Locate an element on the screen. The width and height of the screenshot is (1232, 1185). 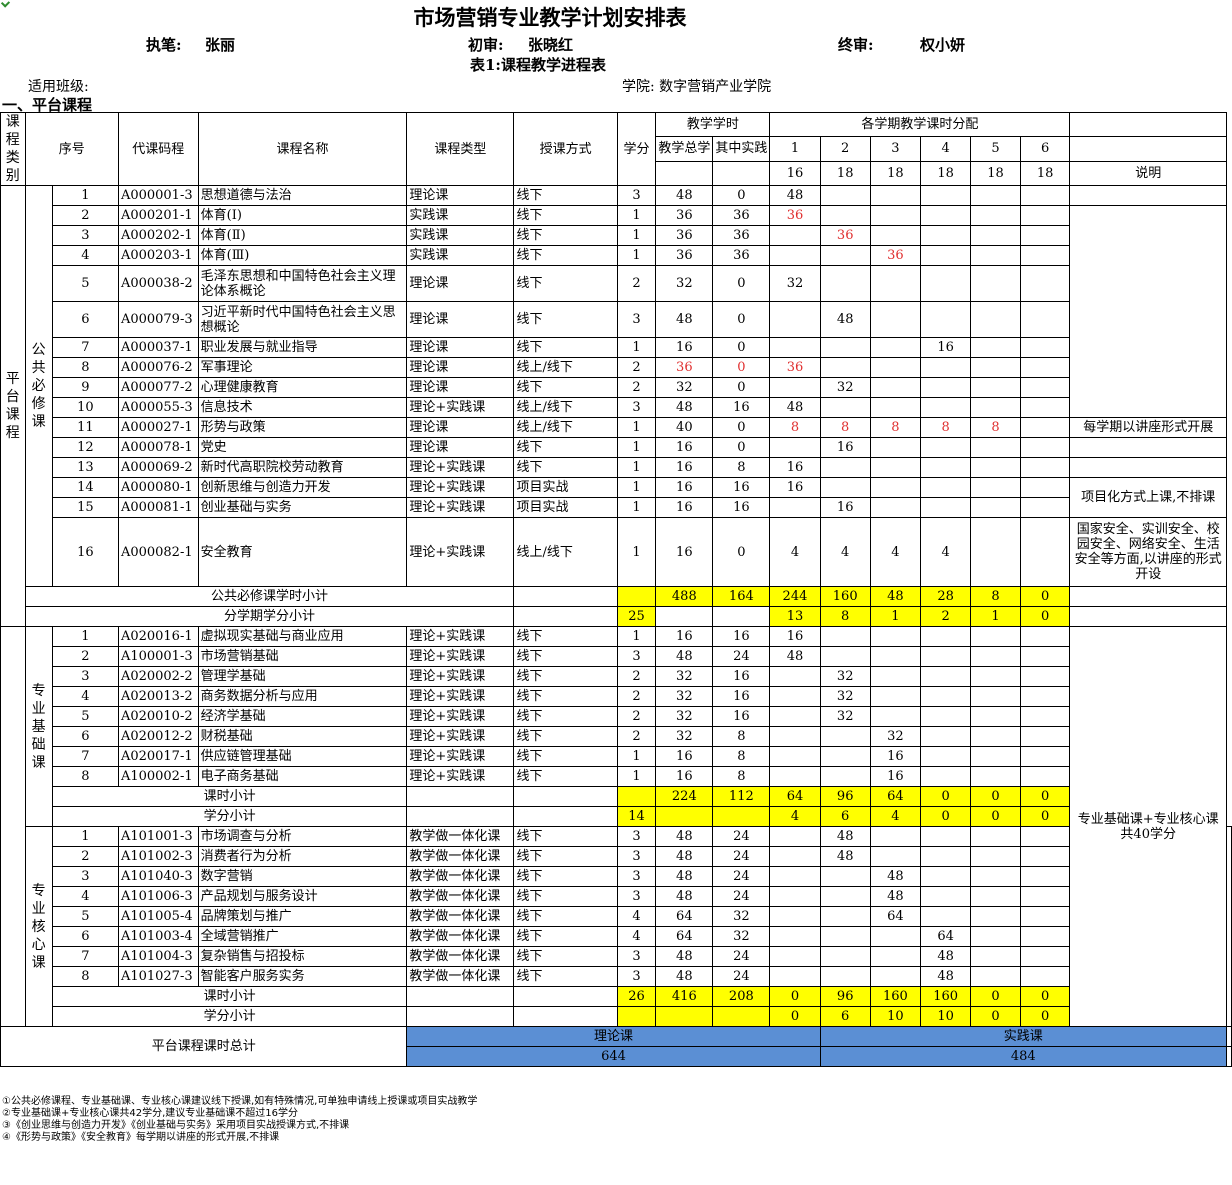
subtotal-credit: 25 is located at coordinates (636, 616).